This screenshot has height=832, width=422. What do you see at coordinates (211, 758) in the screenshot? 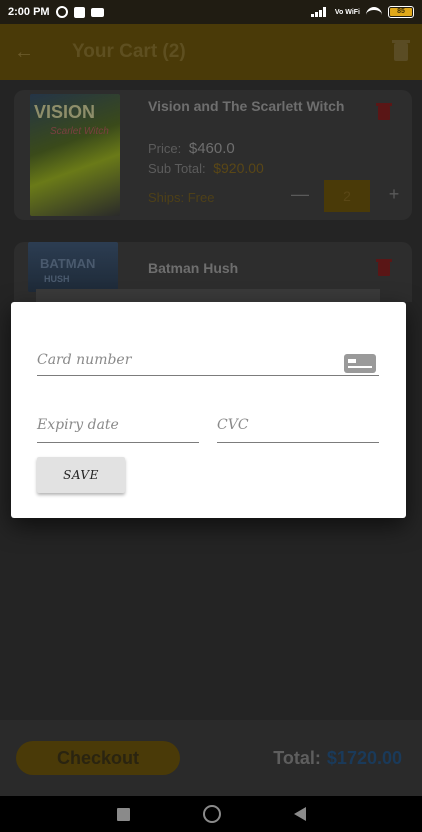
I see `checkout-bar: Checkout Total: $1720.00` at bounding box center [211, 758].